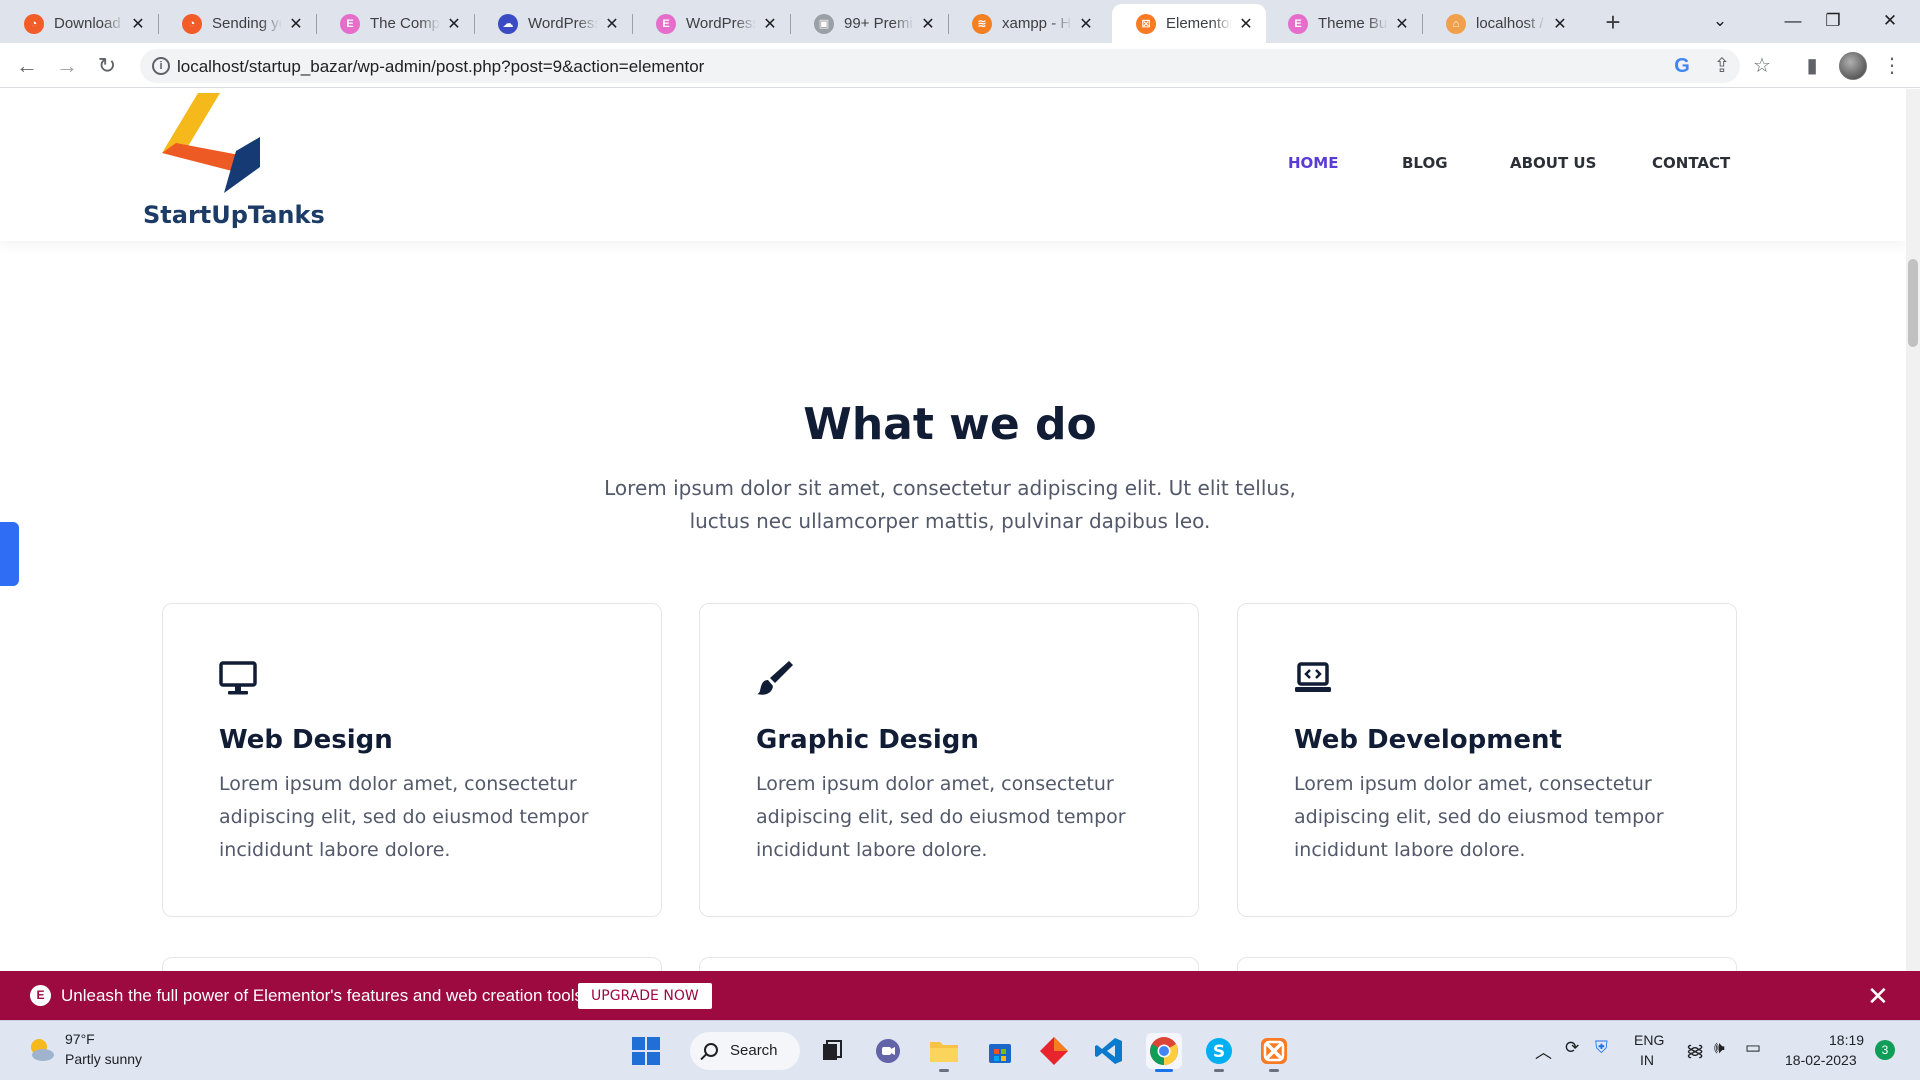 Image resolution: width=1920 pixels, height=1080 pixels. I want to click on nav-home: HOME, so click(1313, 163).